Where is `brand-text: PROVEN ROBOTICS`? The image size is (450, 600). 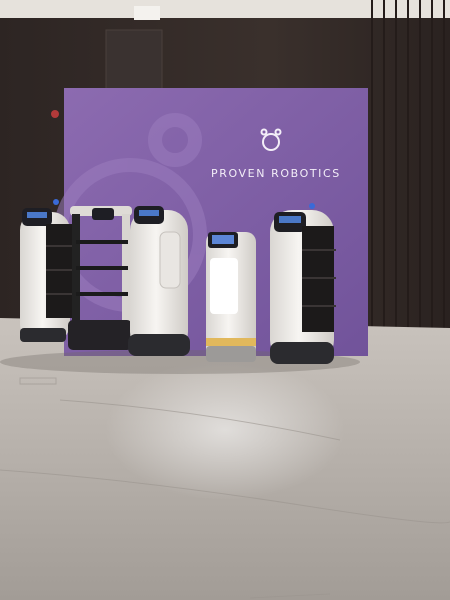 brand-text: PROVEN ROBOTICS is located at coordinates (276, 173).